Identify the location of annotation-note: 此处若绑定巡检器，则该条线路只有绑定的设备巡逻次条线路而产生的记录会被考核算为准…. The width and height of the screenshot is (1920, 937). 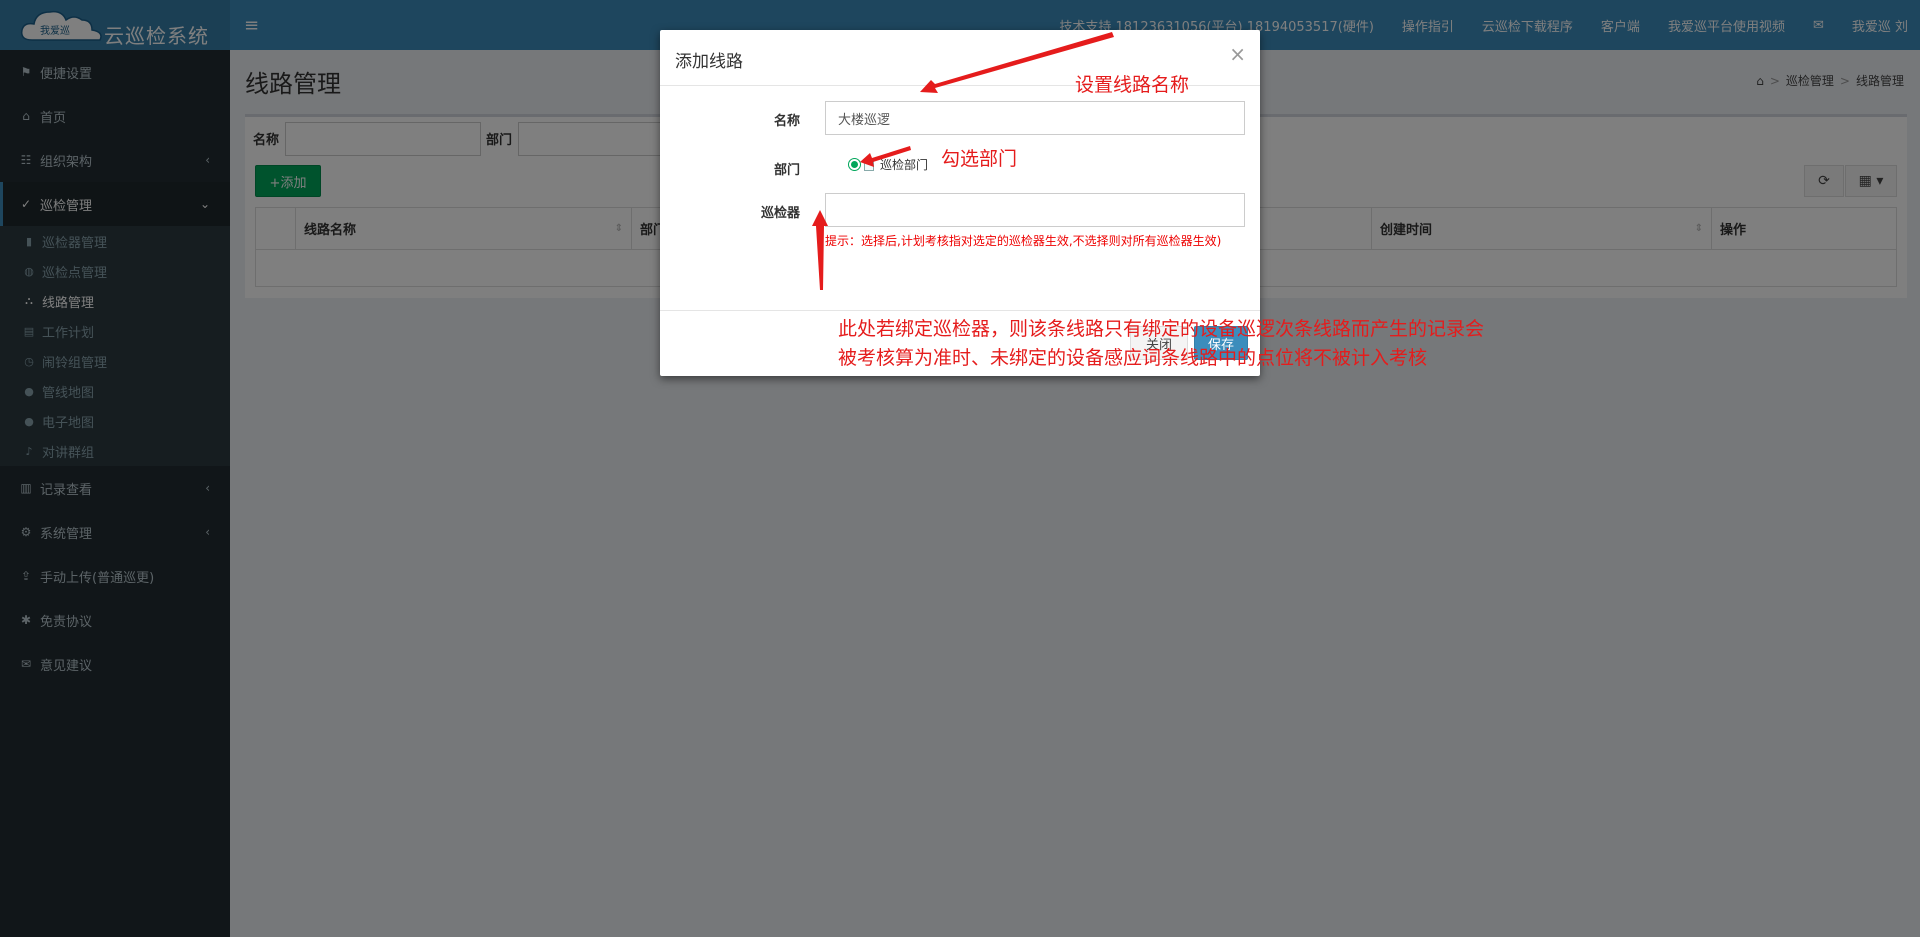
(1161, 343).